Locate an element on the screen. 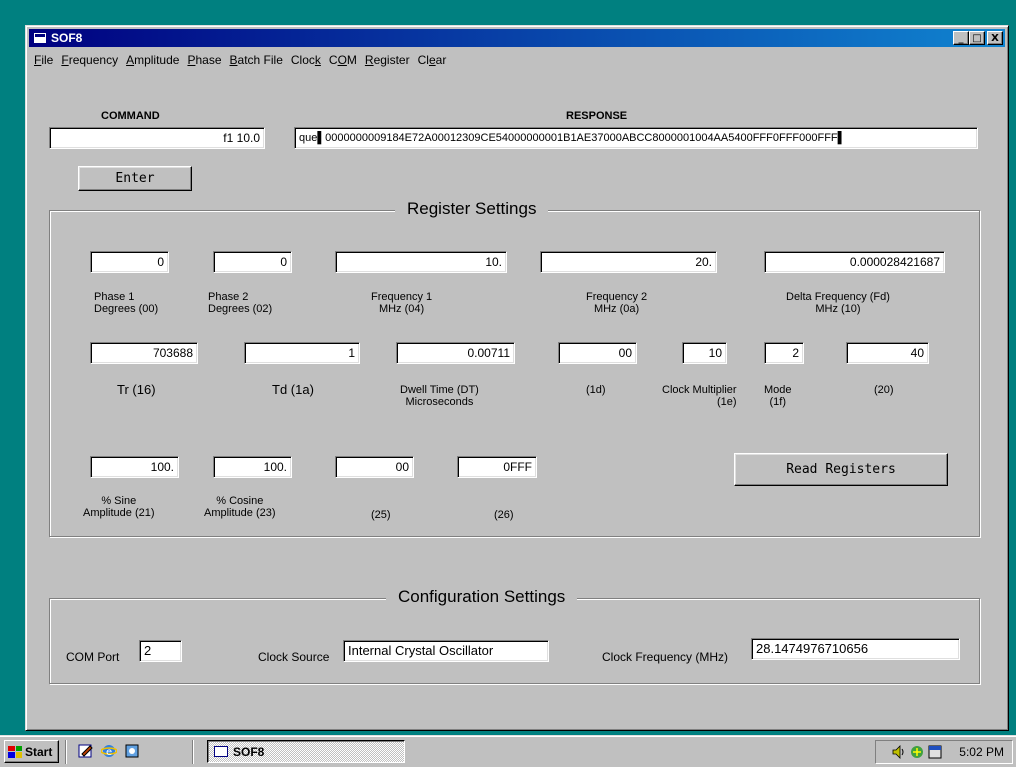 The width and height of the screenshot is (1016, 767). frequency2-input: 20. is located at coordinates (628, 262).